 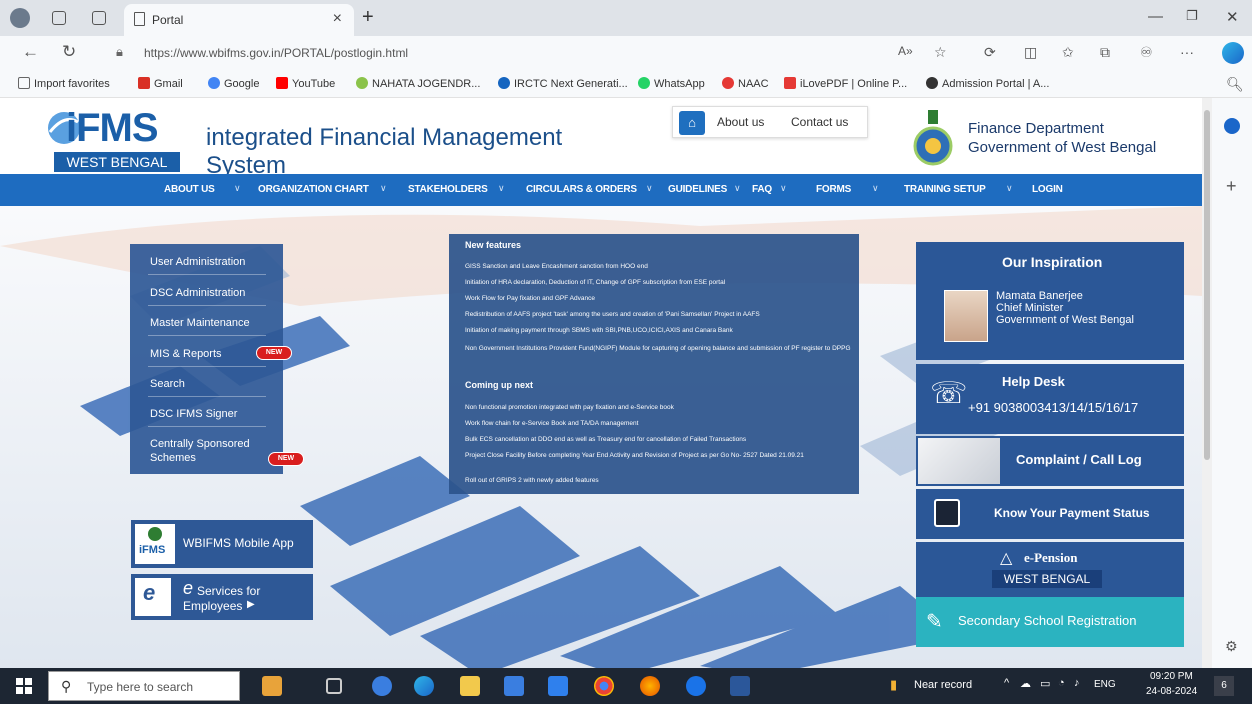 What do you see at coordinates (945, 189) in the screenshot?
I see `nav-training-setup: TRAINING SETUP` at bounding box center [945, 189].